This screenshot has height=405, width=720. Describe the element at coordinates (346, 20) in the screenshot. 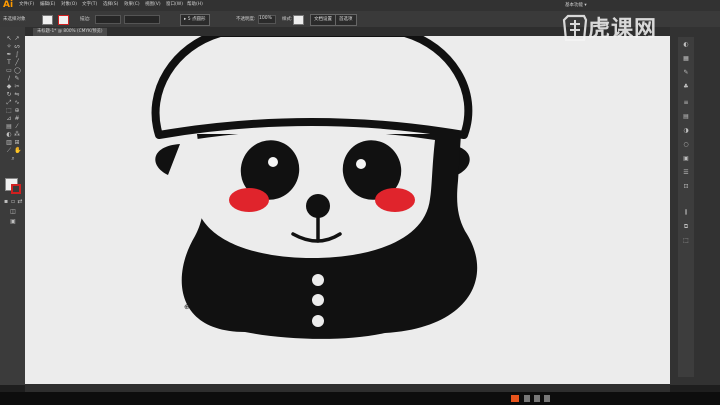

I see `preferences-button: 首选项` at that location.